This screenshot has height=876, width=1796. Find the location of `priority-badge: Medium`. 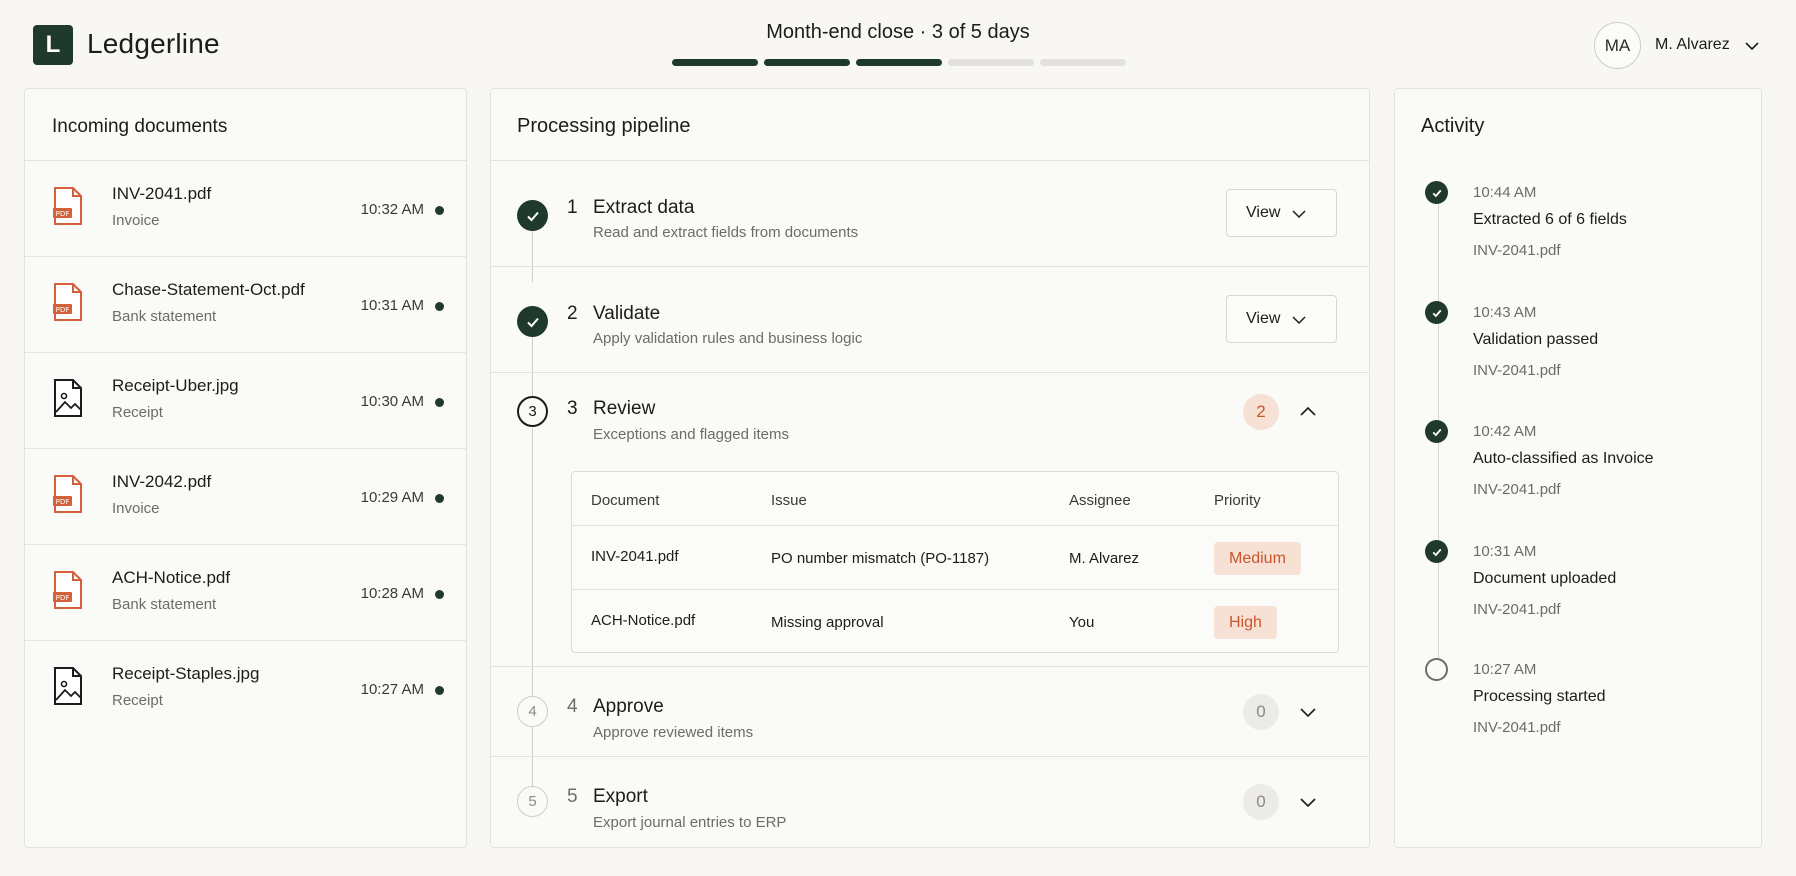

priority-badge: Medium is located at coordinates (1257, 558).